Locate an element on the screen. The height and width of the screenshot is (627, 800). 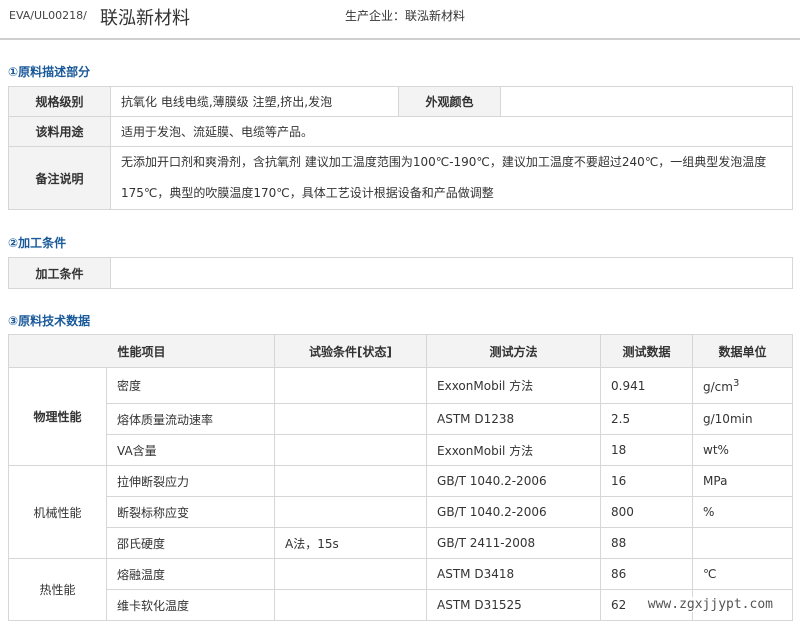
section-title-conditions: ②加工条件 is located at coordinates (37, 243).